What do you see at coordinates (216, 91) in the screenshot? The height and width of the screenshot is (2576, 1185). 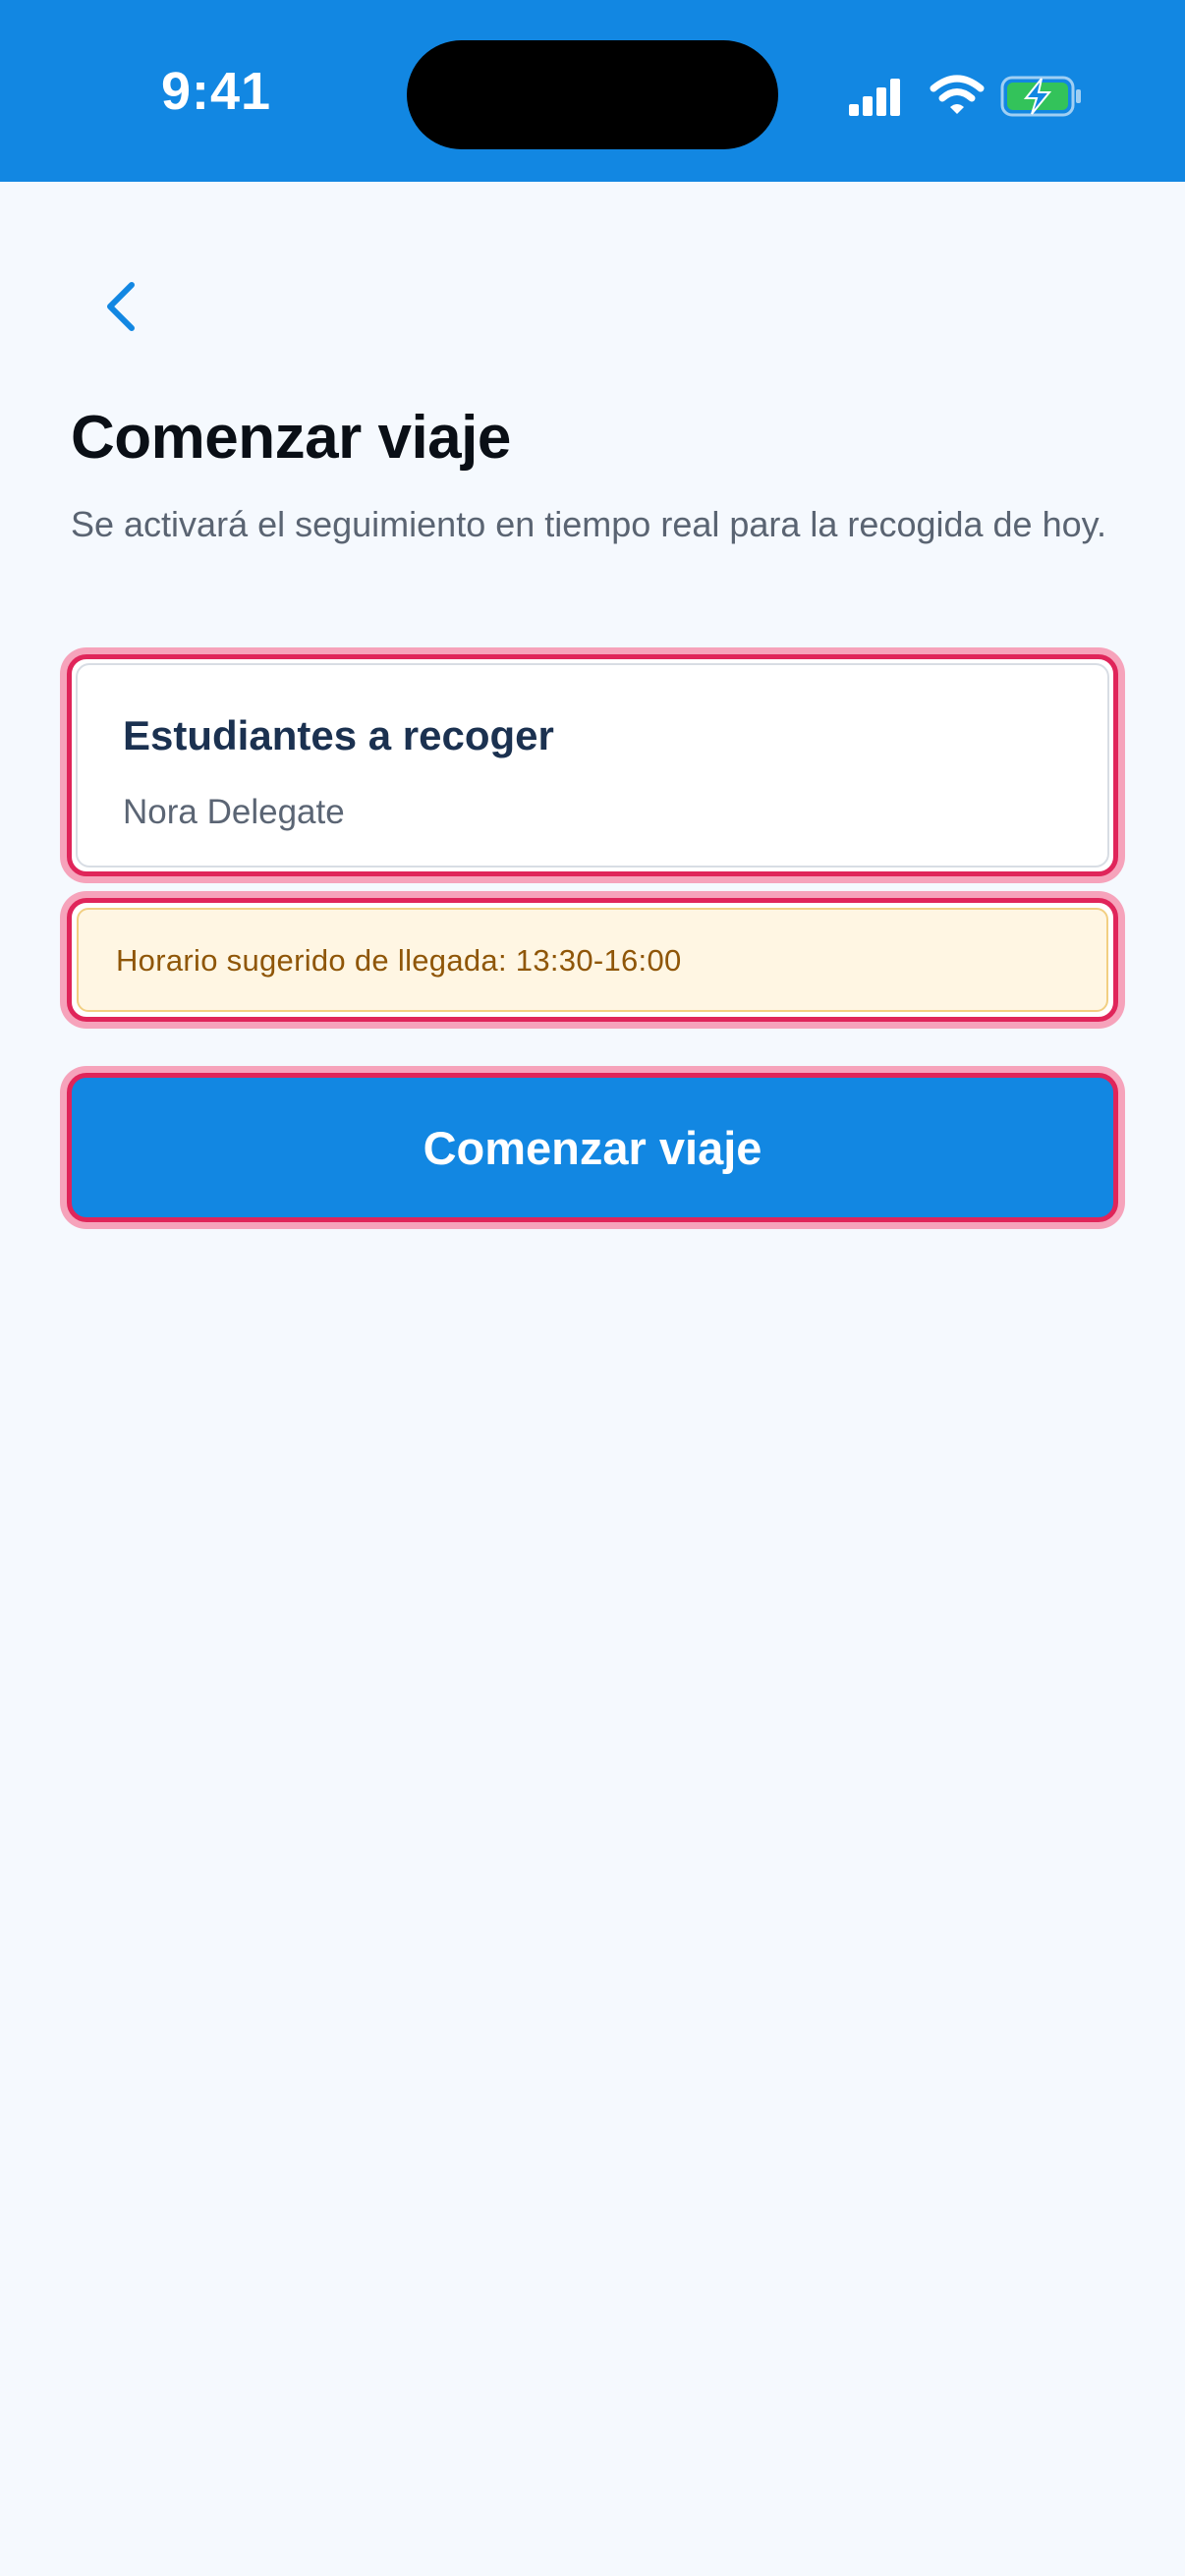 I see `status-time: 9:41` at bounding box center [216, 91].